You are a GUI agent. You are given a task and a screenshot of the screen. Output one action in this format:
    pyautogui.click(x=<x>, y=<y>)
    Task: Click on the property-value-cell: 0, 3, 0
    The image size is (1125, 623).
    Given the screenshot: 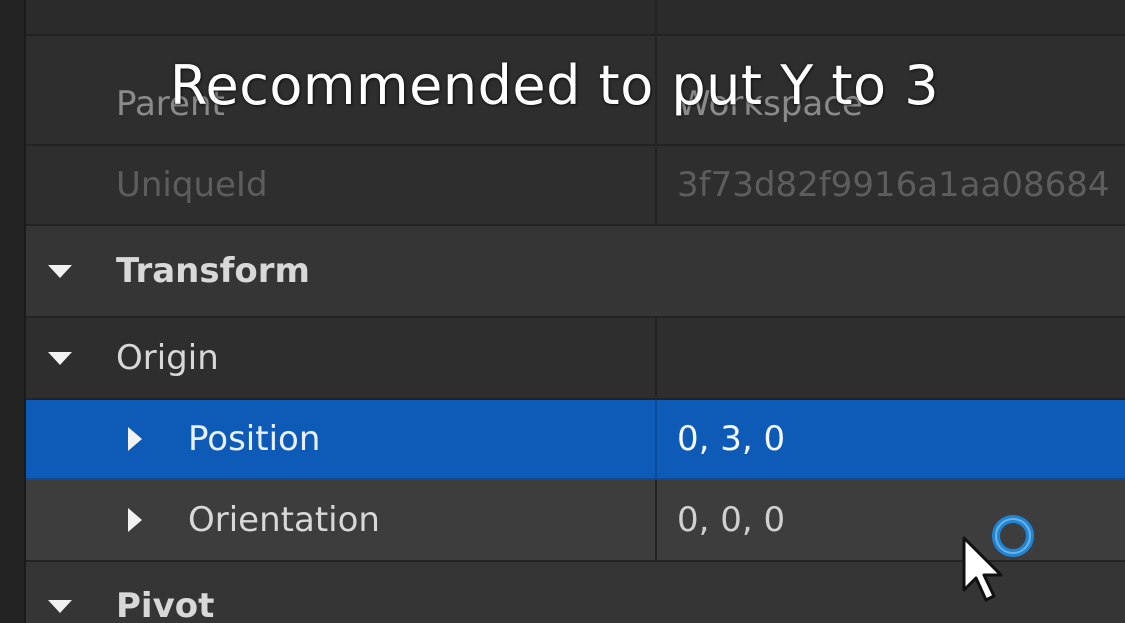 What is the action you would take?
    pyautogui.click(x=891, y=439)
    